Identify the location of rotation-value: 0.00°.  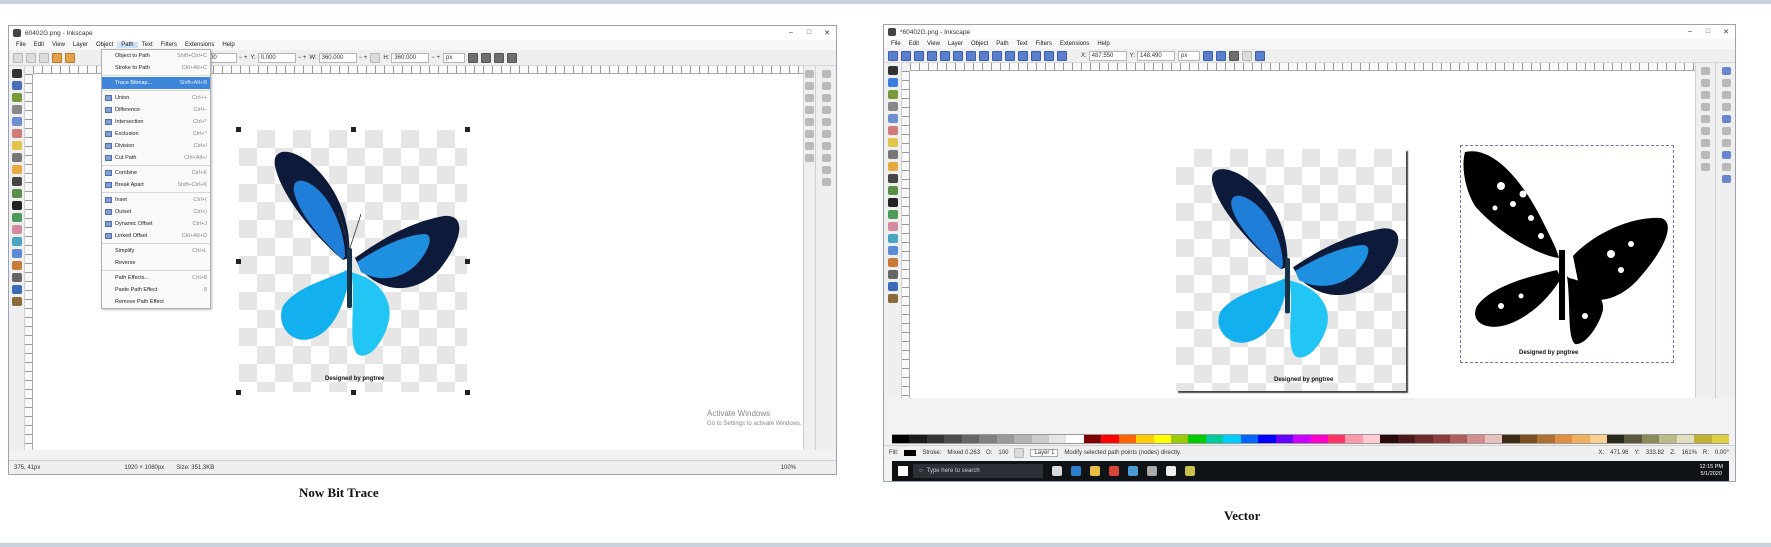
(1725, 453).